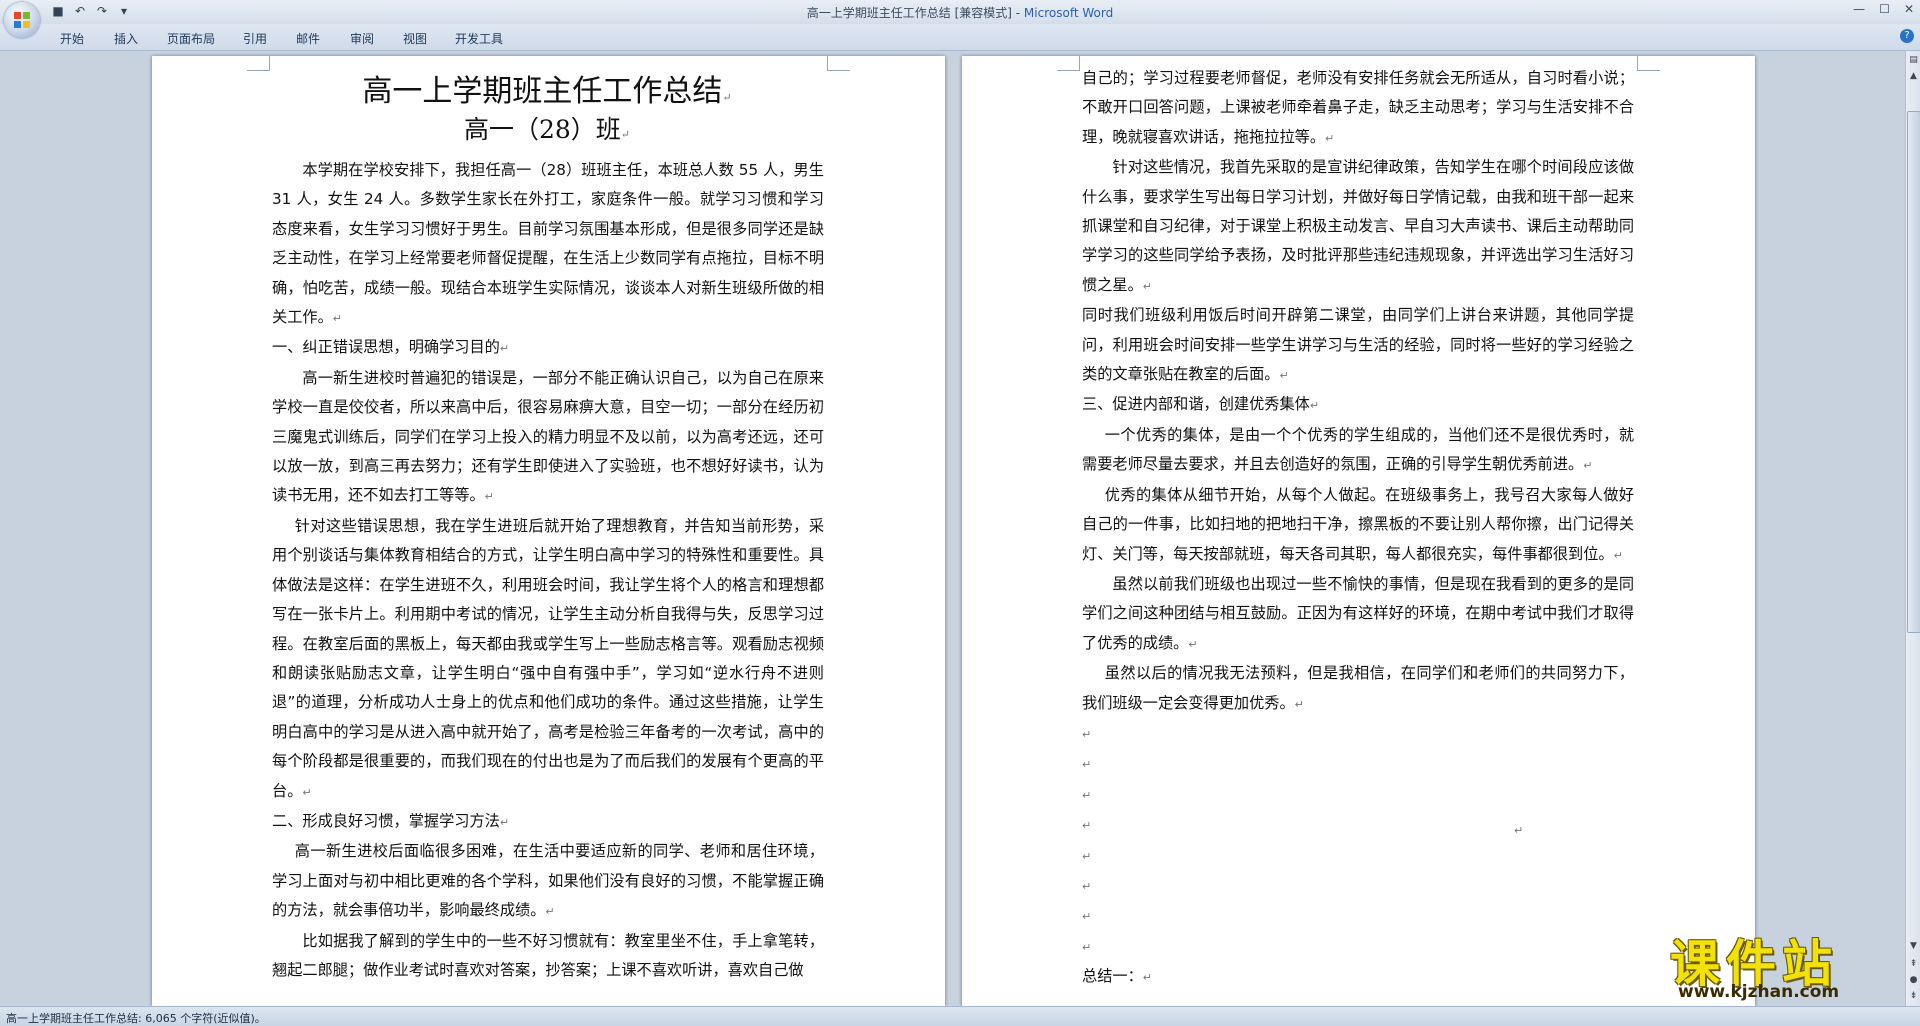  I want to click on scroll-down-icon: ▼, so click(1913, 946).